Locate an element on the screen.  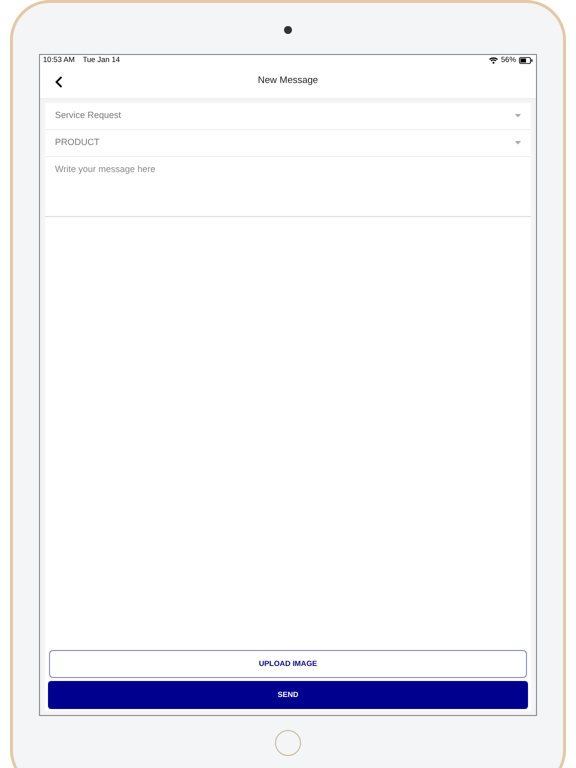
dropdown-placeholder: Service Request is located at coordinates (88, 115).